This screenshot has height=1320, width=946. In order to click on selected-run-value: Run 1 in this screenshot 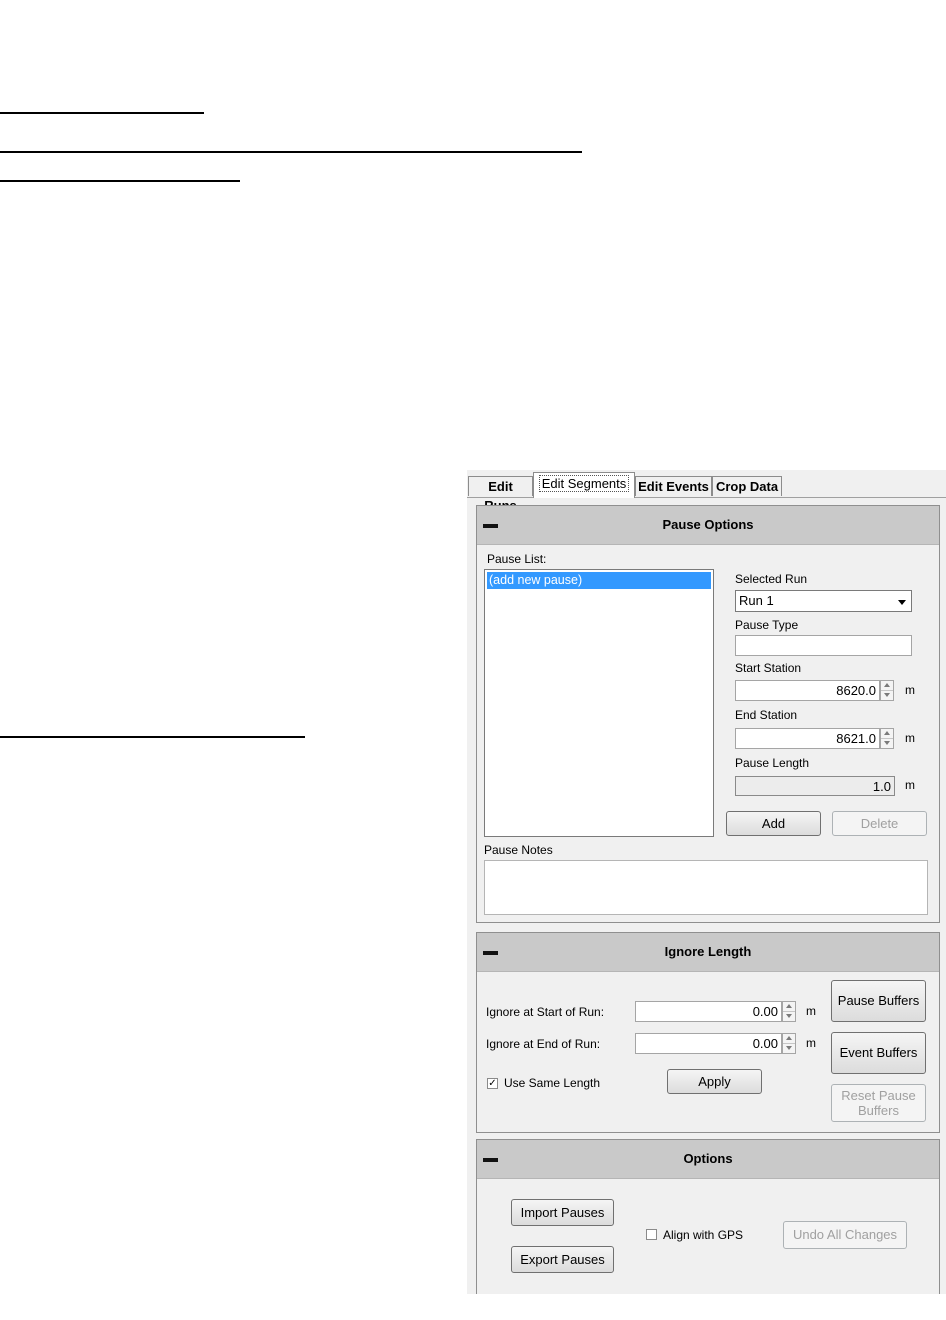, I will do `click(756, 600)`.